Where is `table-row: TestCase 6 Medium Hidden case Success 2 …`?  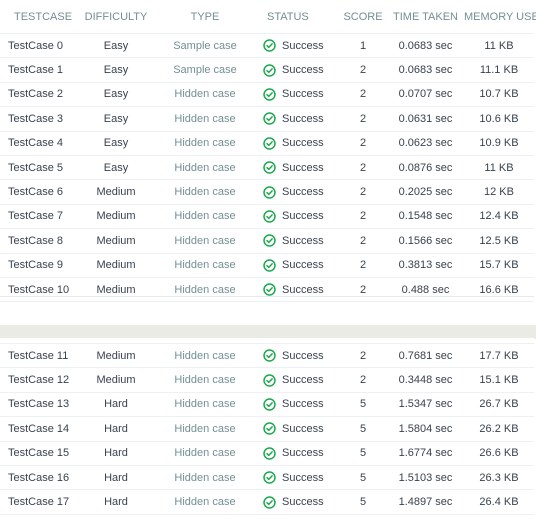
table-row: TestCase 6 Medium Hidden case Success 2 … is located at coordinates (267, 192).